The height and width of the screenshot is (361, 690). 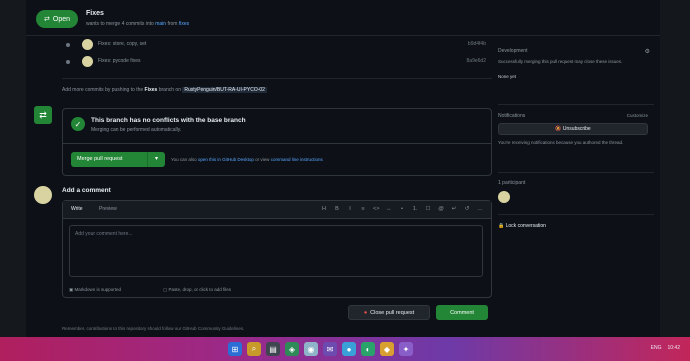 I want to click on commit-message: Fixes: store, copy, set, so click(x=122, y=44).